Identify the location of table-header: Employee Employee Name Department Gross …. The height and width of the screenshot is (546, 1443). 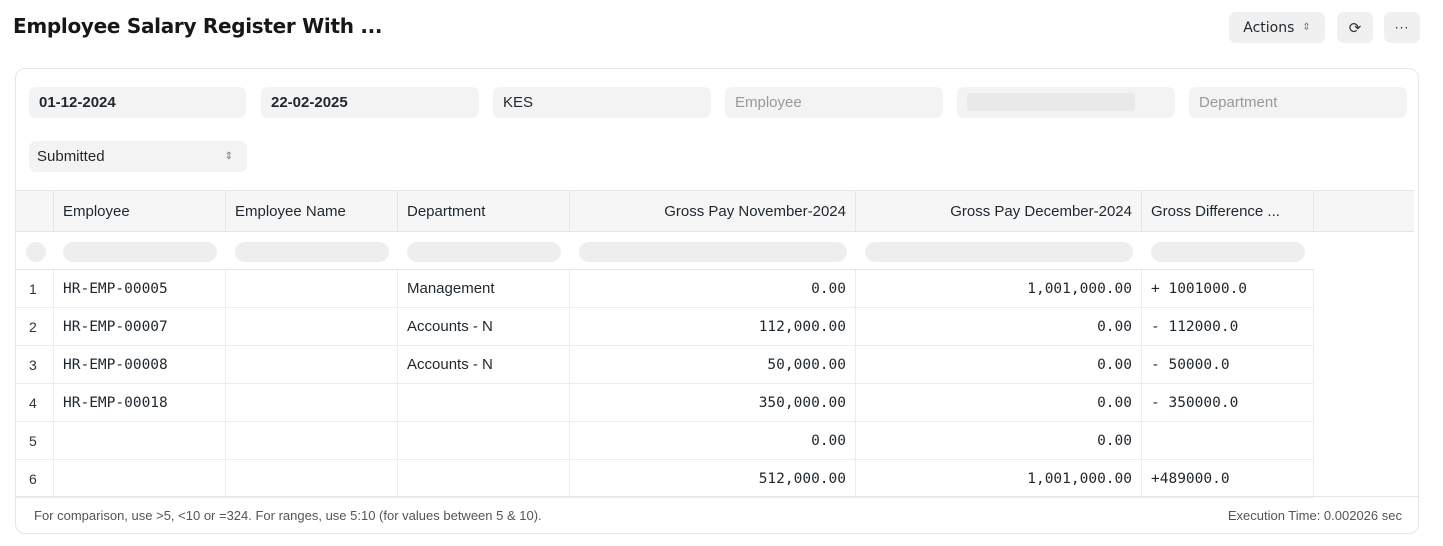
(715, 211).